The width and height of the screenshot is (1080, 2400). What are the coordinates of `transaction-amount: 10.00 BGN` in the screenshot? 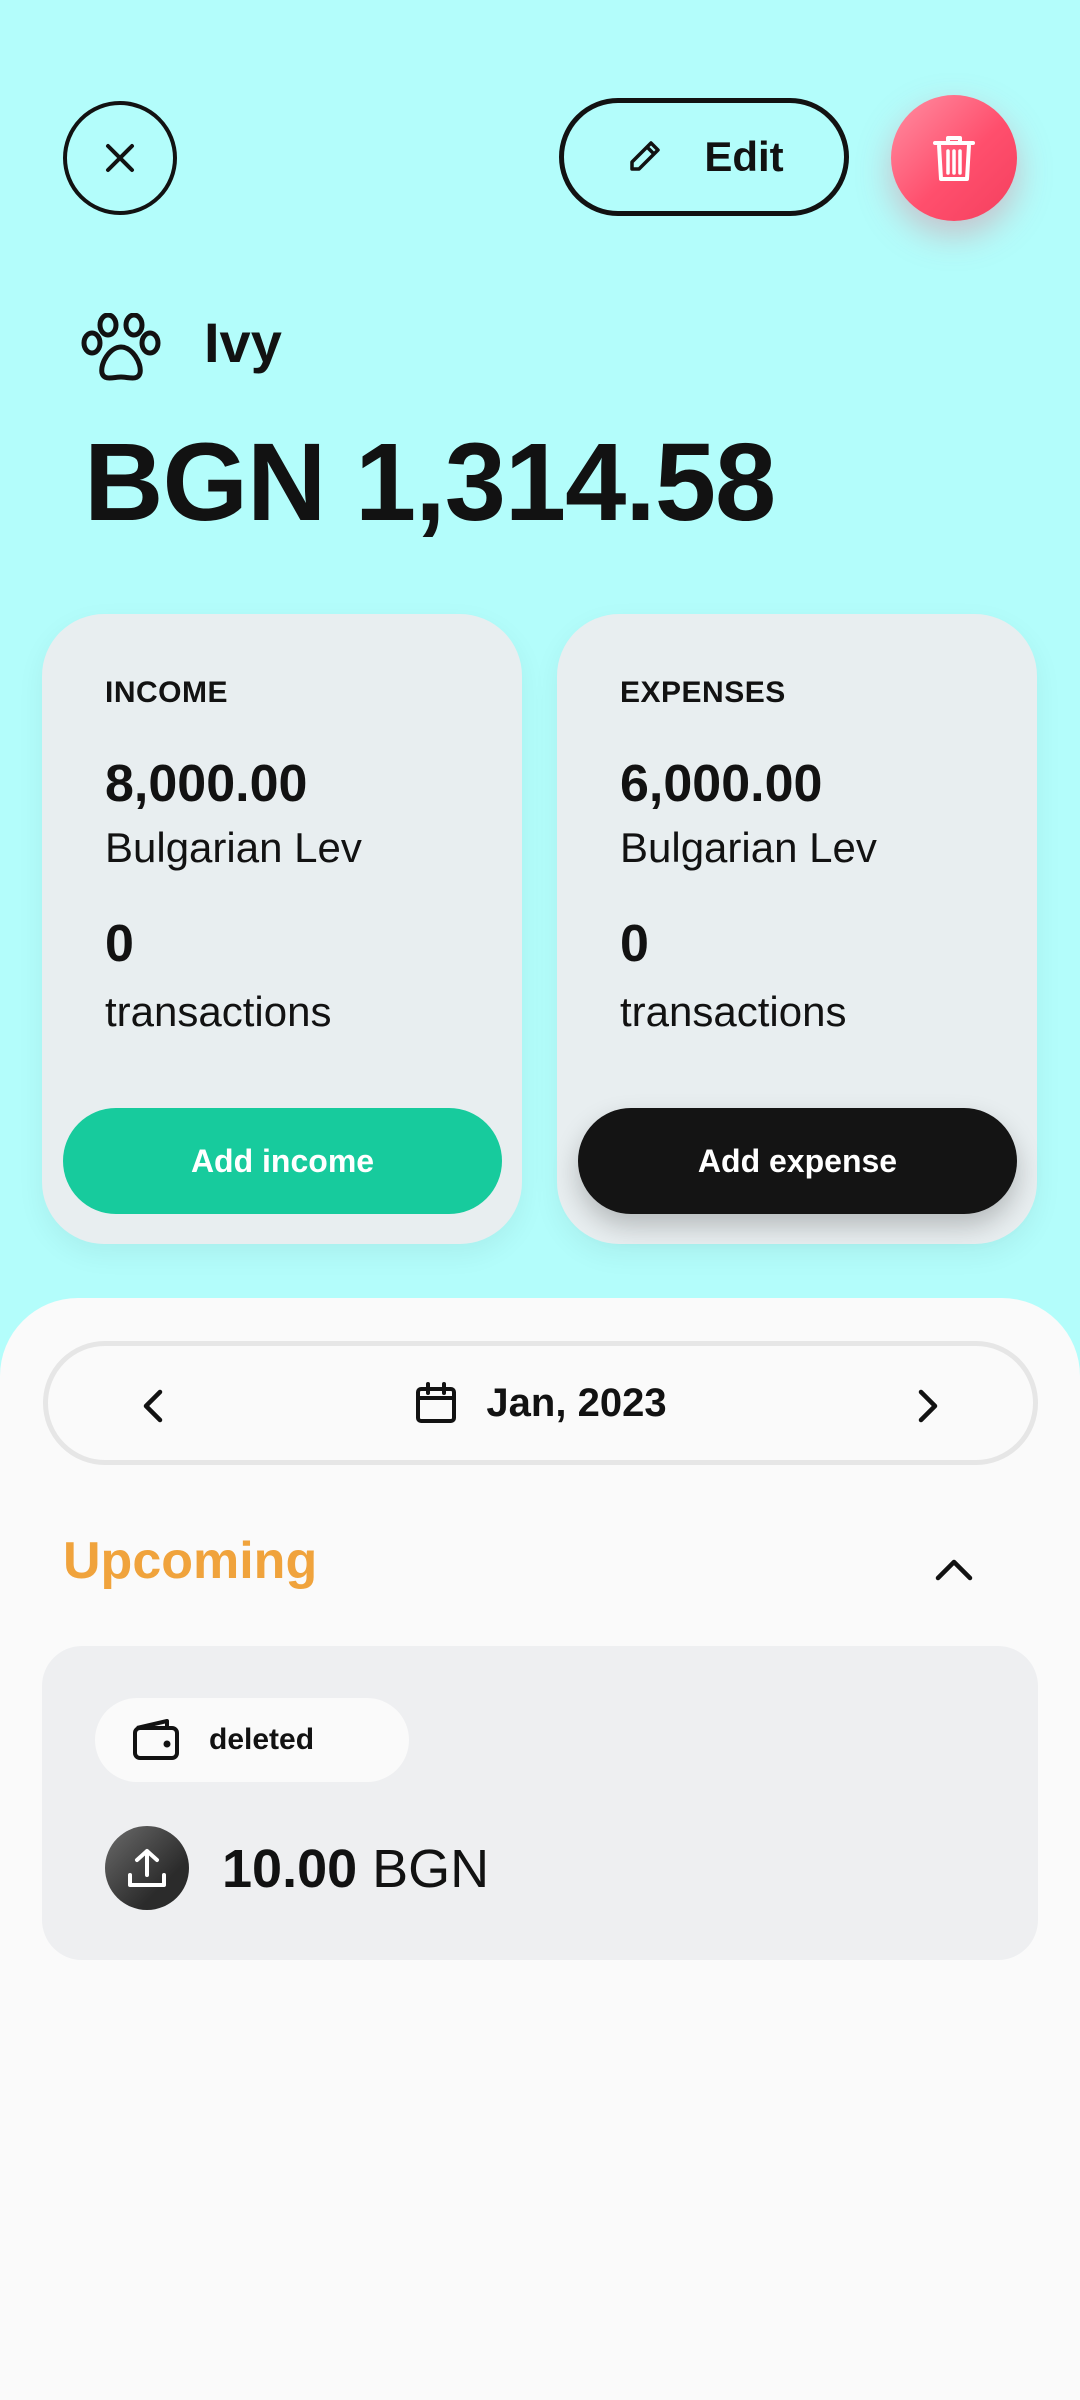 It's located at (355, 1869).